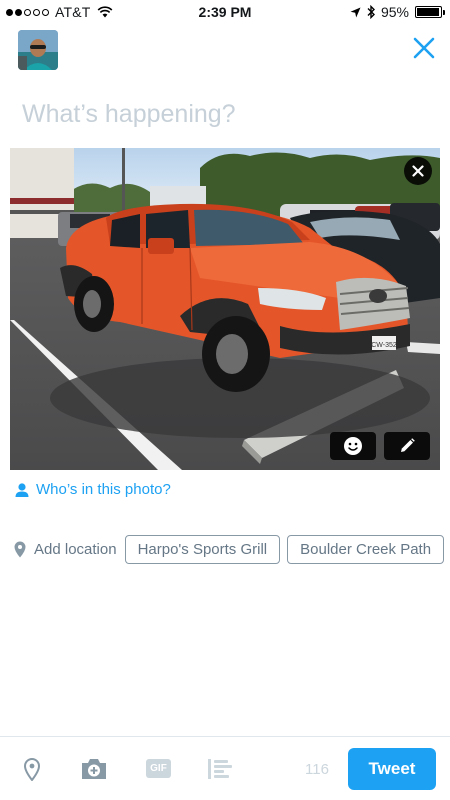  I want to click on tweet-button: Tweet, so click(392, 769).